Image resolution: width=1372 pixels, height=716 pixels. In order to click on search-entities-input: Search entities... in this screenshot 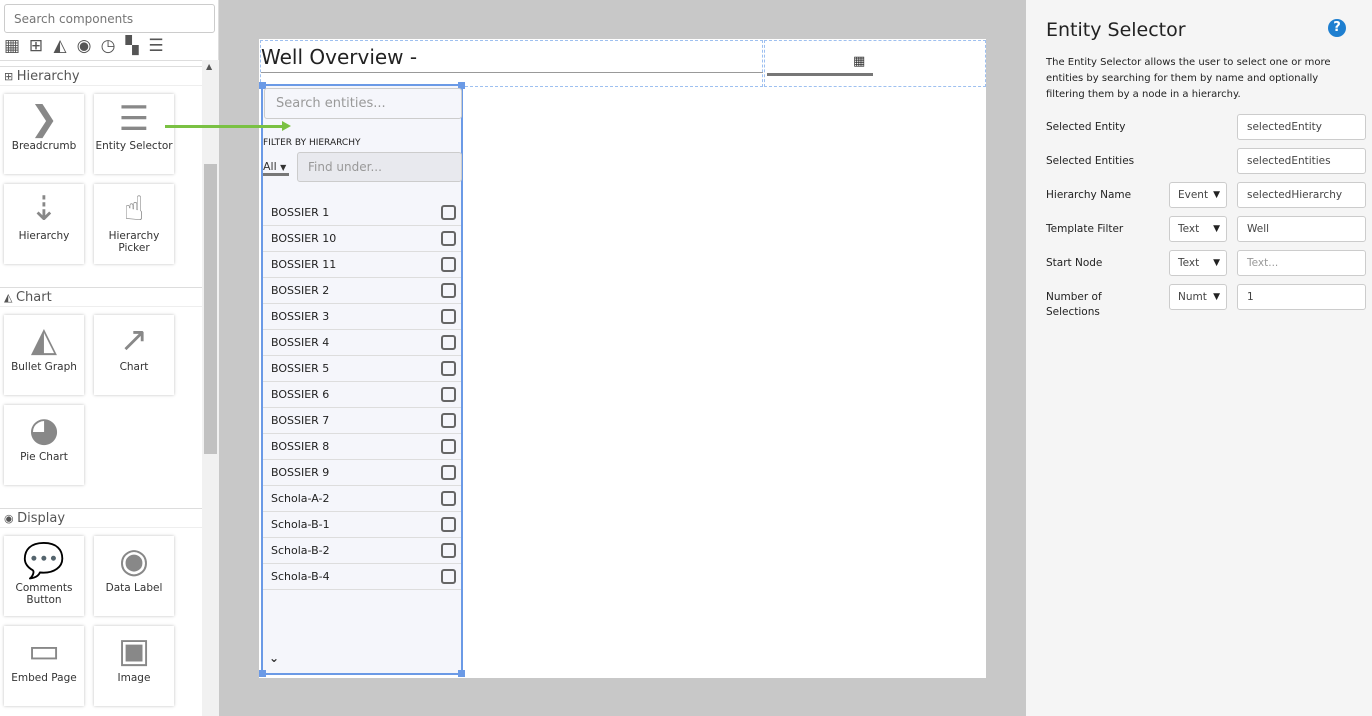, I will do `click(363, 103)`.